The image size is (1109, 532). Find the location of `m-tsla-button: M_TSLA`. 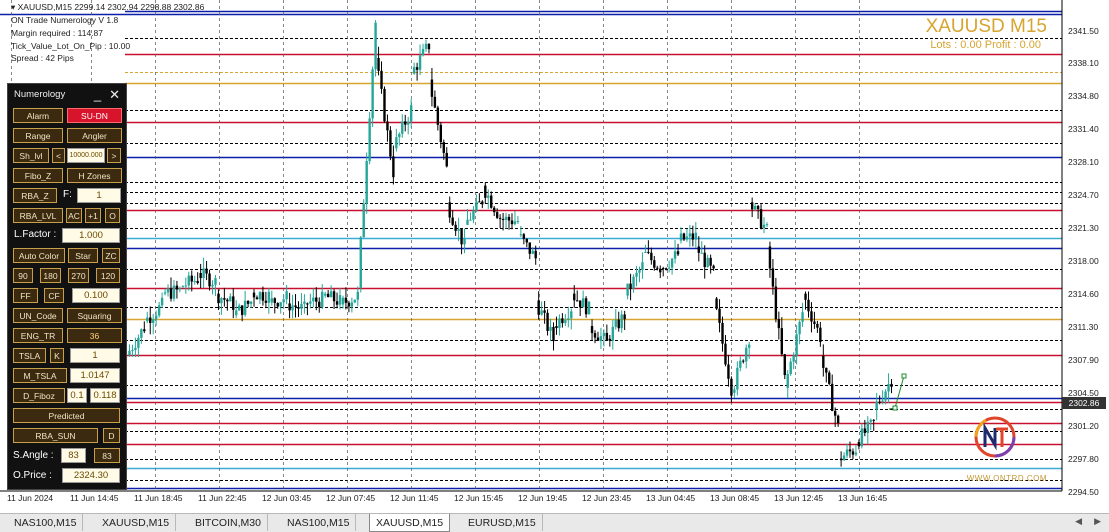

m-tsla-button: M_TSLA is located at coordinates (40, 375).